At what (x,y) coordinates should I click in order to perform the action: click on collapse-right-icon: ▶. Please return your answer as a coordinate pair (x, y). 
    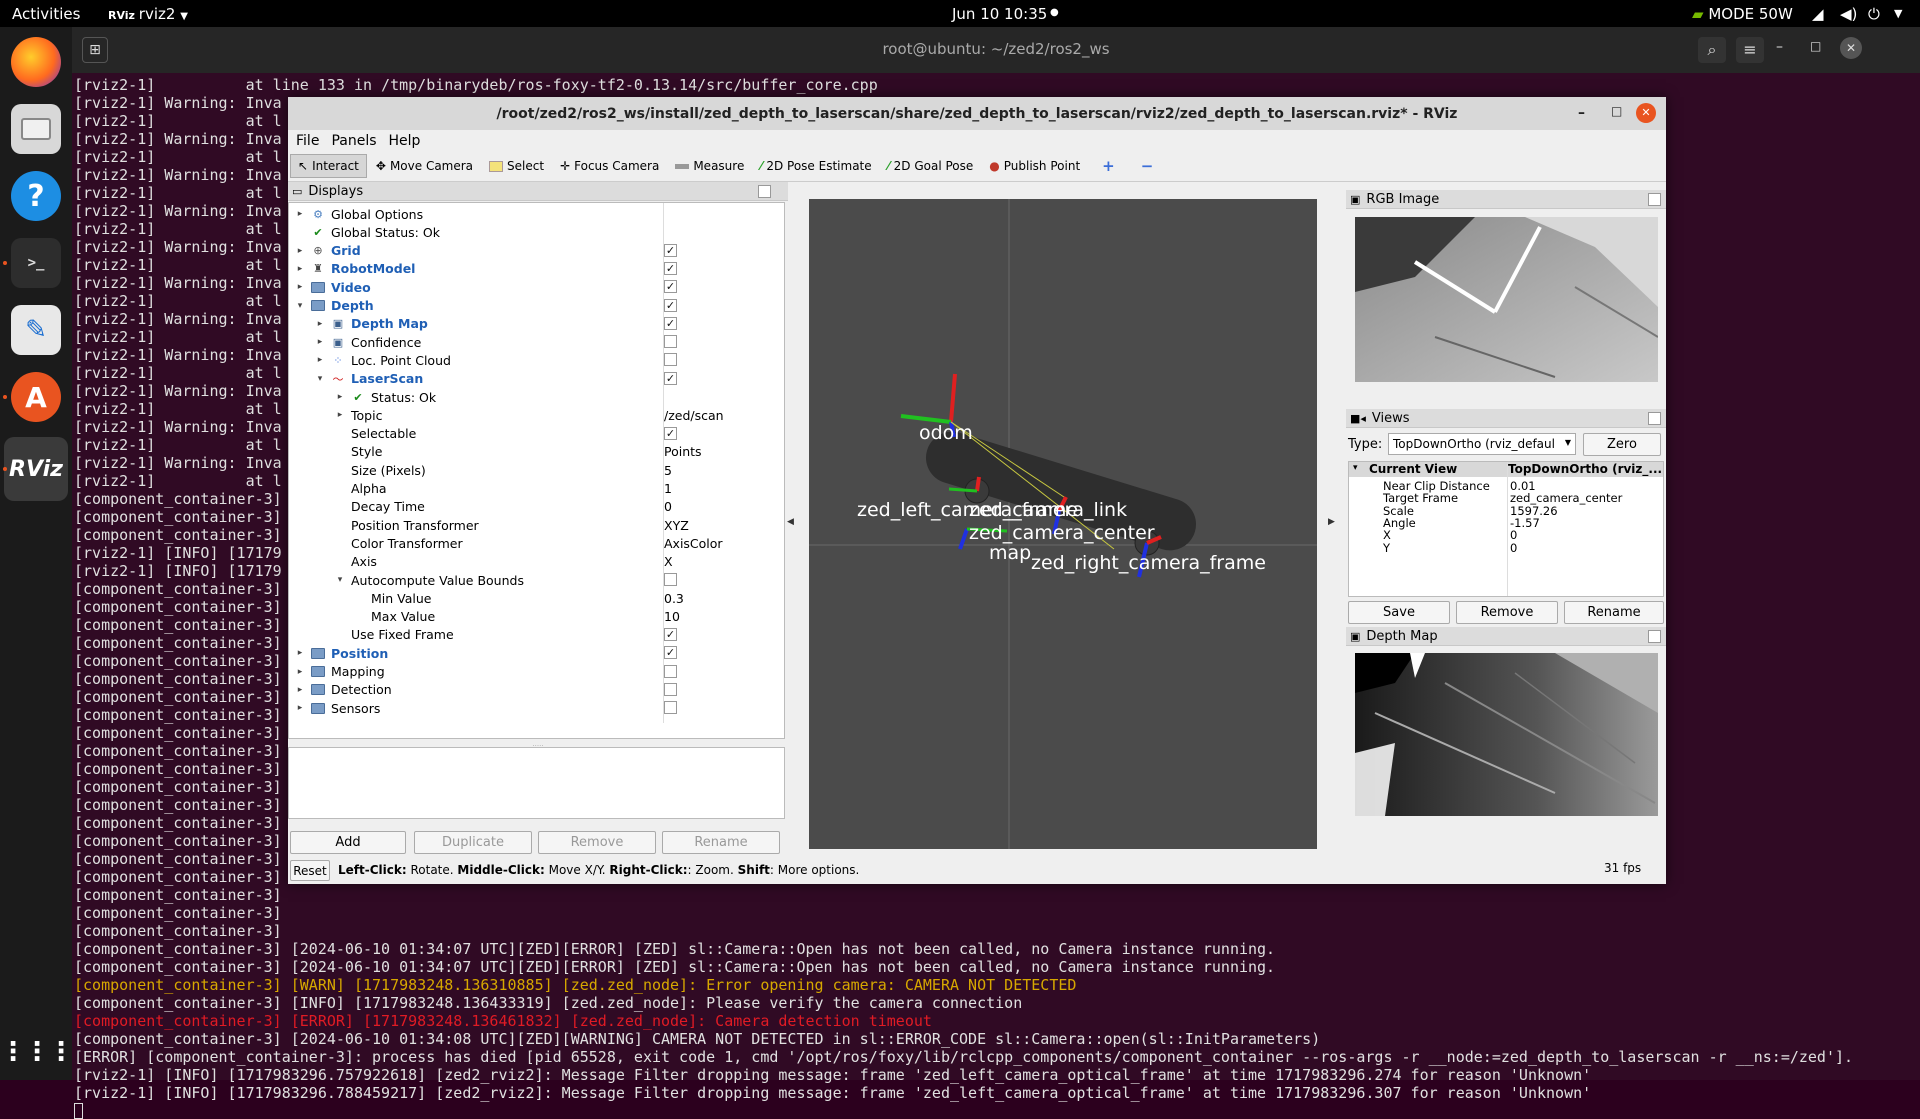
    Looking at the image, I should click on (1331, 522).